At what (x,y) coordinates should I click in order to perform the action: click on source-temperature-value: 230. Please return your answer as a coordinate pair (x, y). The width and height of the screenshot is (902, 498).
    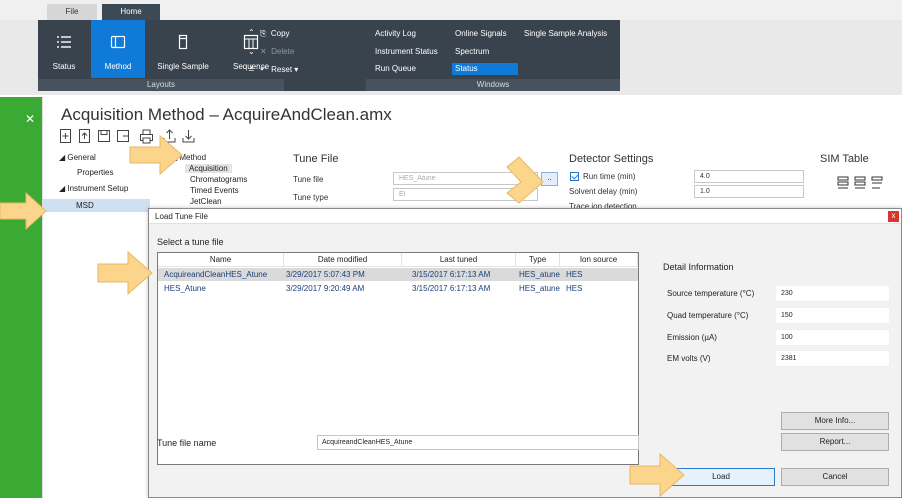
    Looking at the image, I should click on (832, 293).